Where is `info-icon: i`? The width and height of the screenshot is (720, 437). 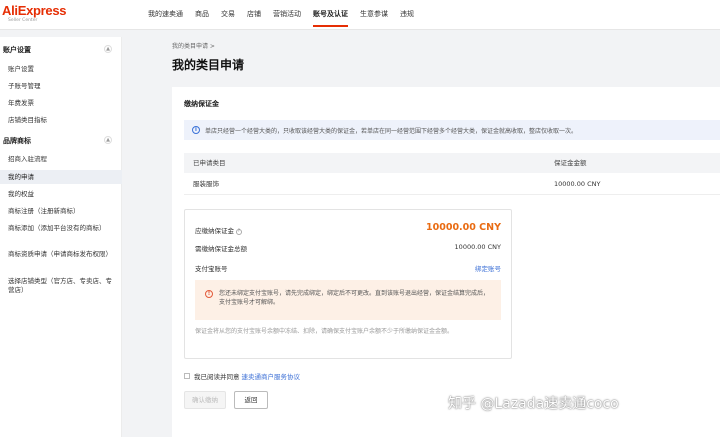
info-icon: i is located at coordinates (196, 130).